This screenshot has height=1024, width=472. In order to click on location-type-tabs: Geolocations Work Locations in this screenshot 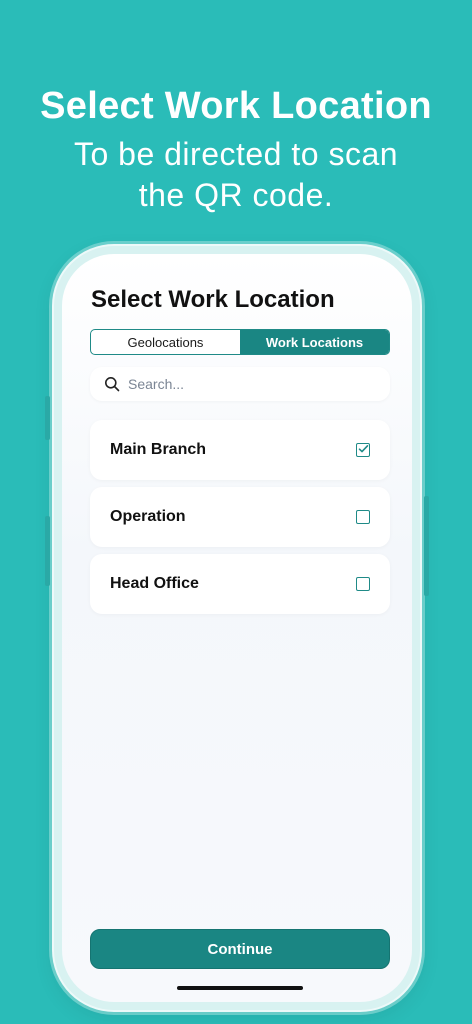, I will do `click(240, 342)`.